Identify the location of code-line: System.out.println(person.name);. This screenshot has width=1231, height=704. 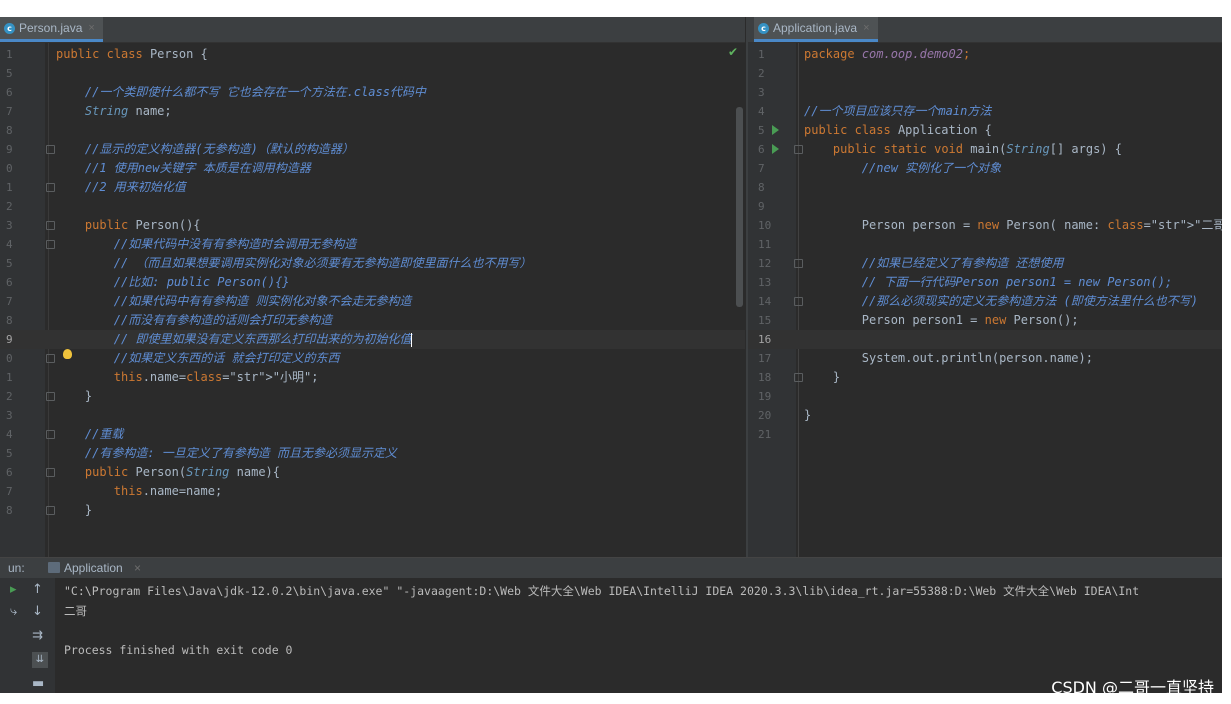
(948, 358).